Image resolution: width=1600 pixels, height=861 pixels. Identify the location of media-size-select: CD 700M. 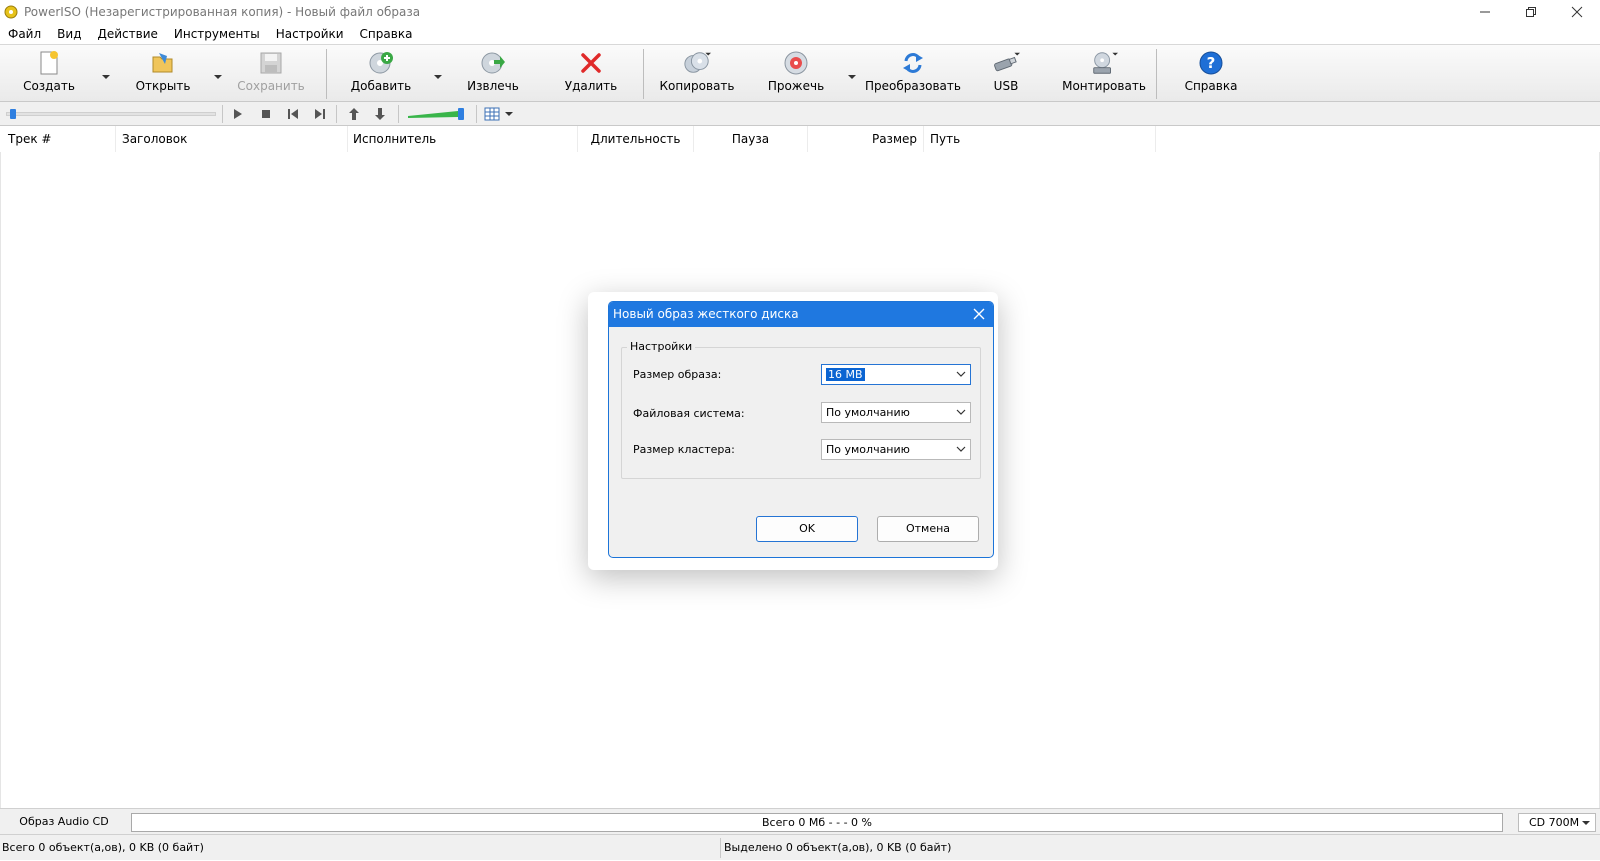
(1557, 822).